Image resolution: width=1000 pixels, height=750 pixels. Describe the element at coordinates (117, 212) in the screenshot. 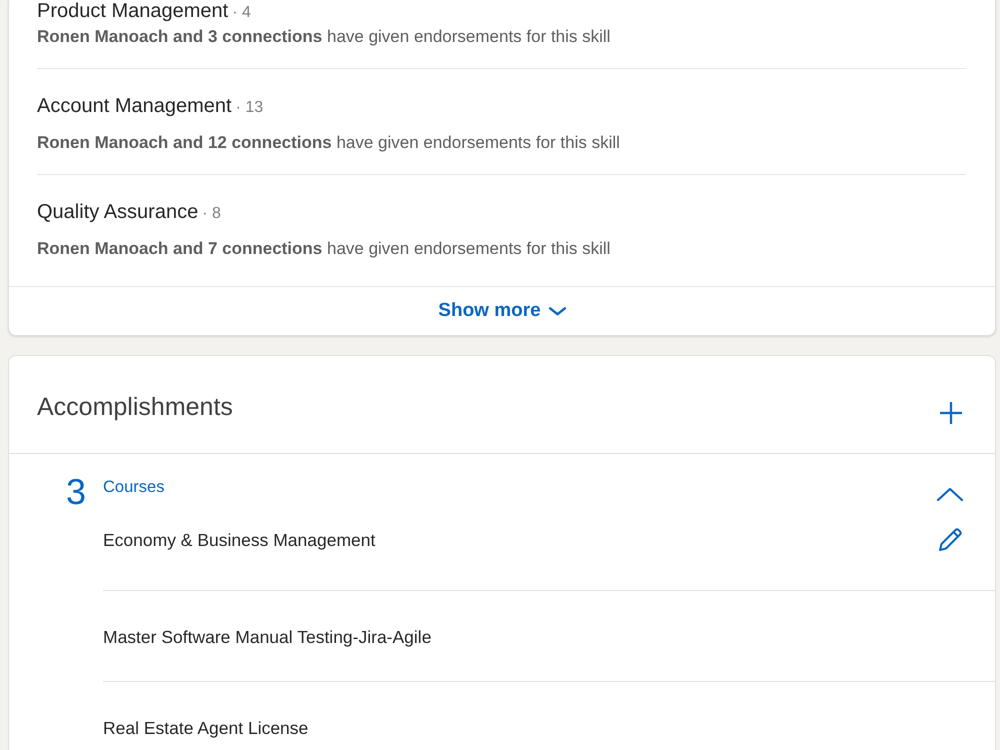

I see `skill-name: Quality Assurance` at that location.